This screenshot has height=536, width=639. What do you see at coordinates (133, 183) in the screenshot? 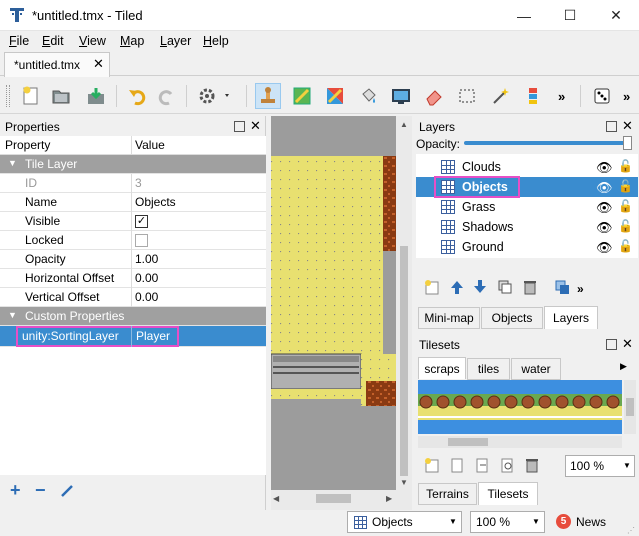
I see `property-row-id: ID 3` at bounding box center [133, 183].